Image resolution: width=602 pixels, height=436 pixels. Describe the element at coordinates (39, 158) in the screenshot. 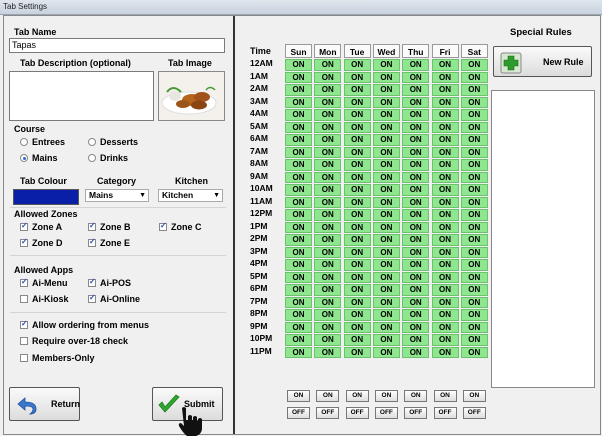

I see `course-mains-radio: Mains` at that location.